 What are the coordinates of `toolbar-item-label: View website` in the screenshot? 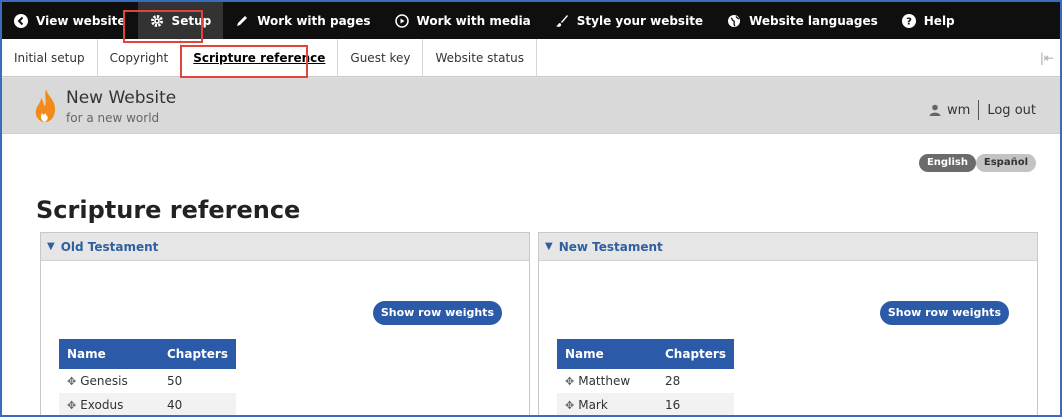 It's located at (81, 20).